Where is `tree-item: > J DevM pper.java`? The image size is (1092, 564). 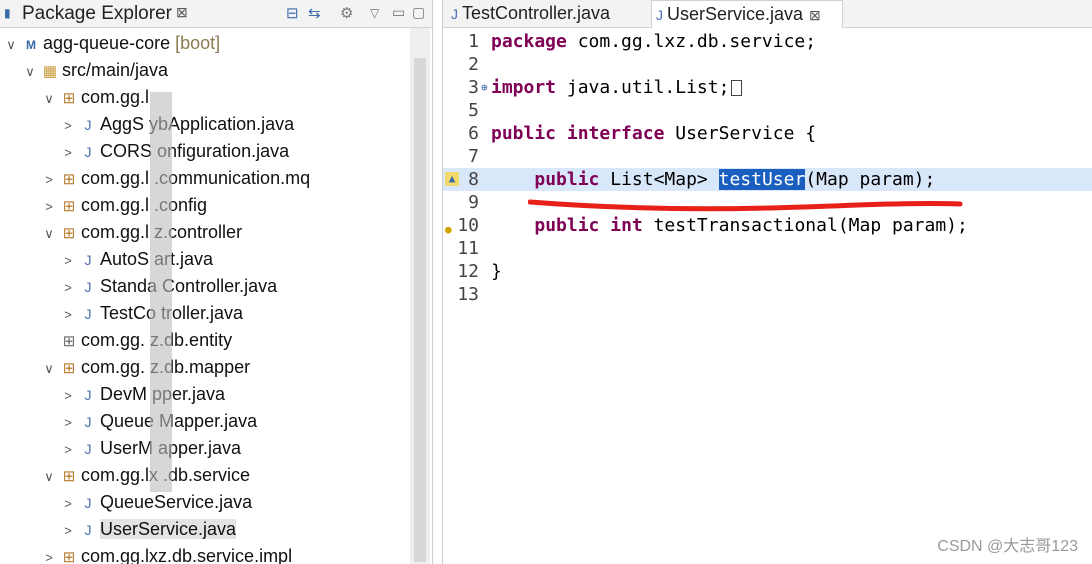
tree-item: > J DevM pper.java is located at coordinates (143, 394).